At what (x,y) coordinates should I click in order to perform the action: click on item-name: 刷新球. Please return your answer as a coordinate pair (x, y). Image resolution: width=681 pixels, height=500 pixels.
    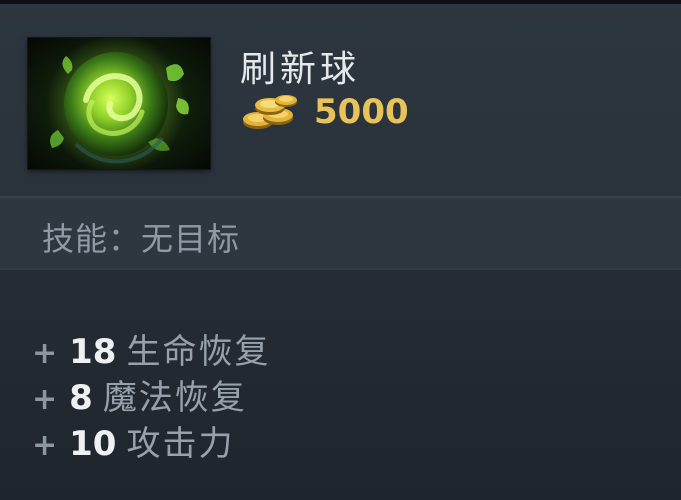
    Looking at the image, I should click on (300, 69).